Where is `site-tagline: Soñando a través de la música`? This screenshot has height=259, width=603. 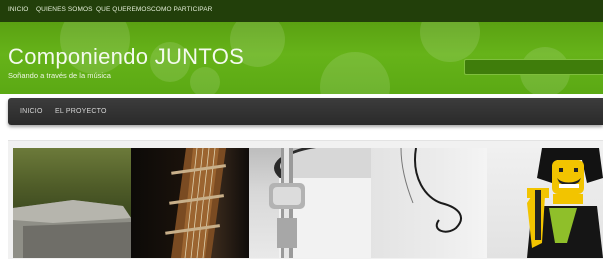 site-tagline: Soñando a través de la música is located at coordinates (59, 75).